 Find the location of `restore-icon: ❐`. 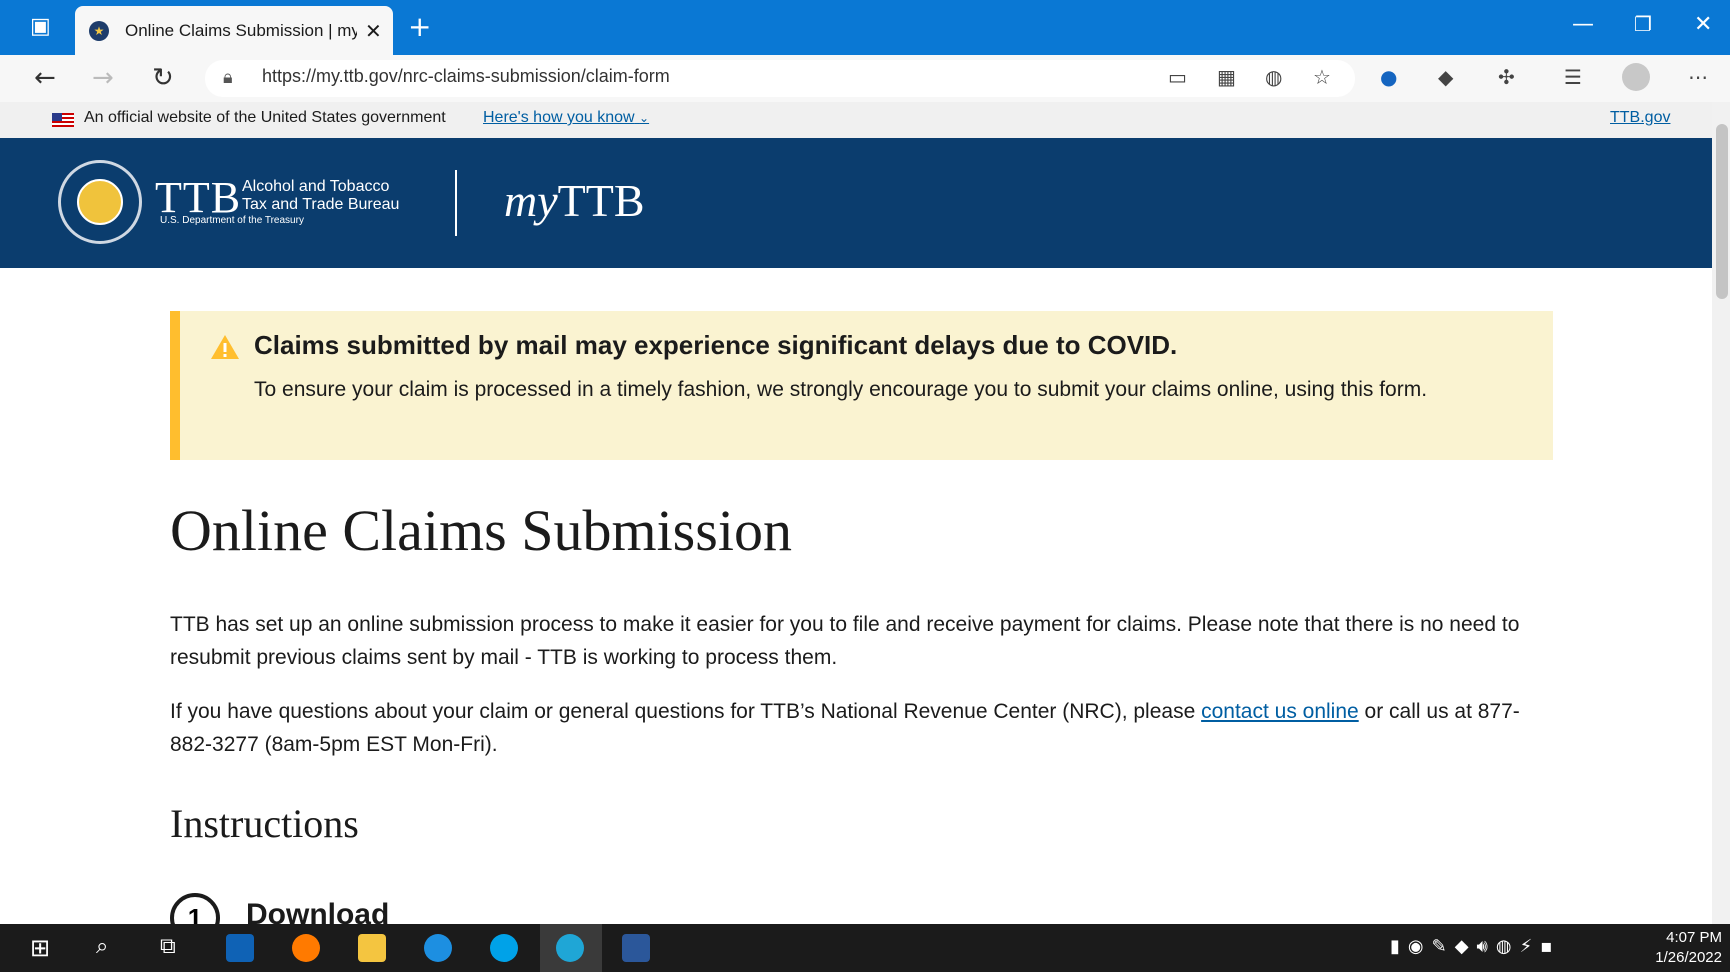

restore-icon: ❐ is located at coordinates (1643, 24).